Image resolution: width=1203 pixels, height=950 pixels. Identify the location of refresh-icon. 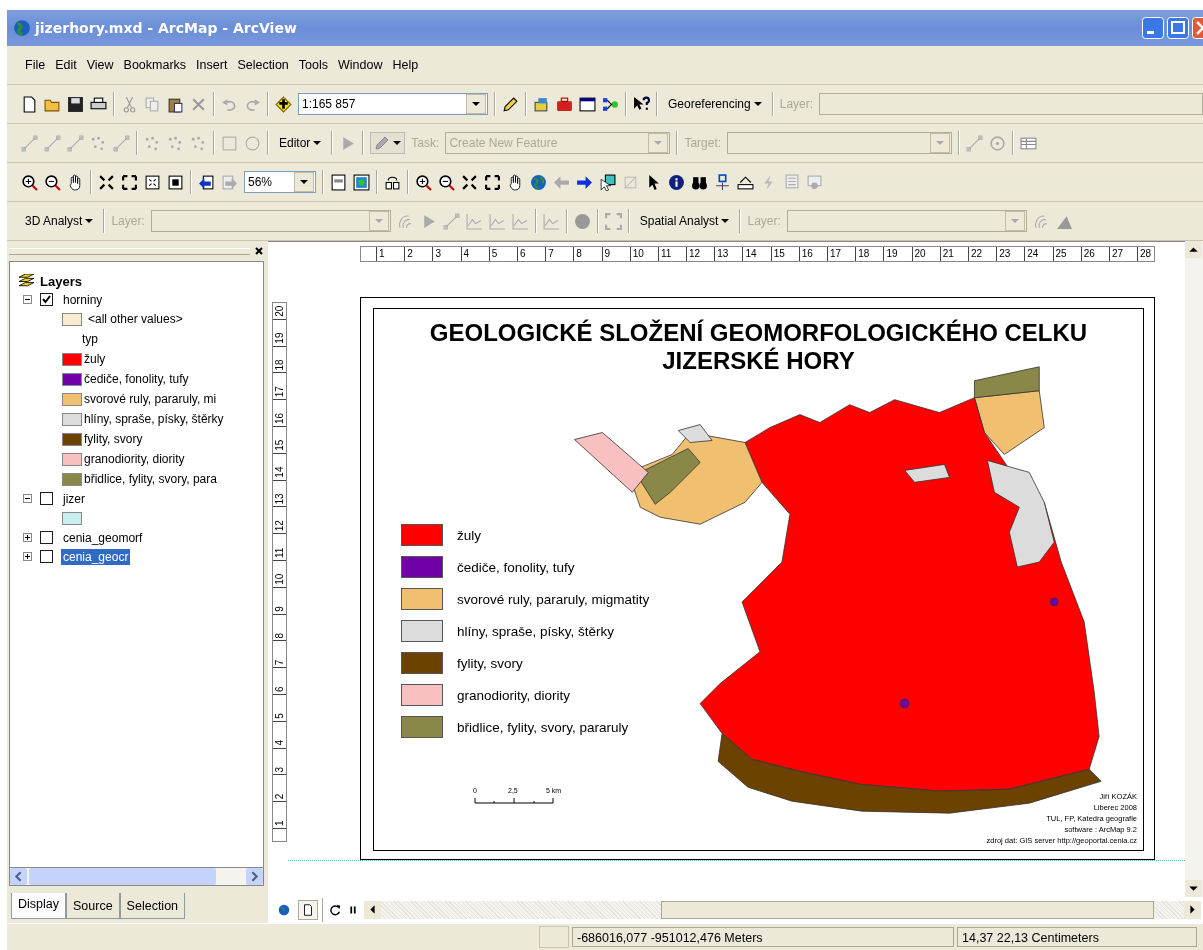
(335, 910).